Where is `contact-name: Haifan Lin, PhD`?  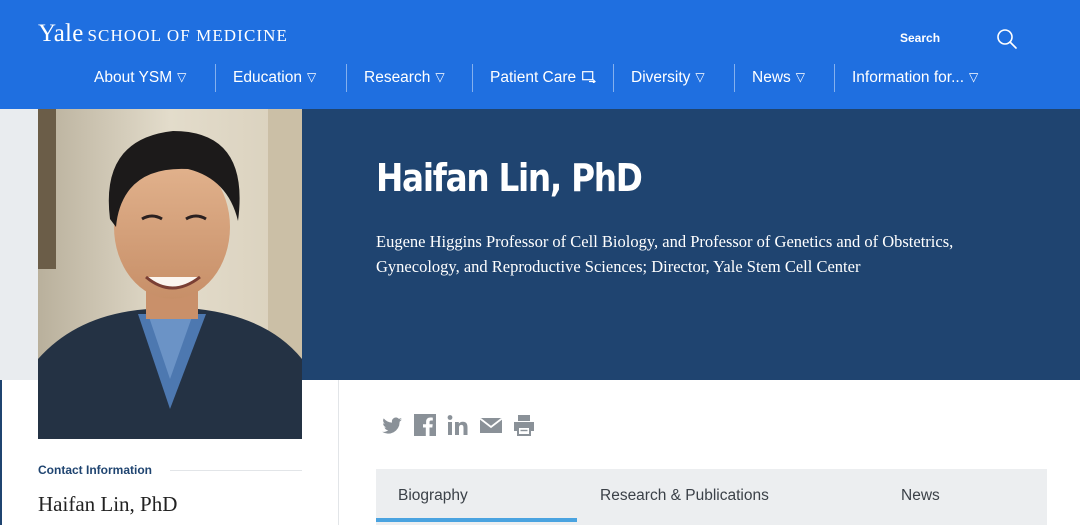
contact-name: Haifan Lin, PhD is located at coordinates (108, 504).